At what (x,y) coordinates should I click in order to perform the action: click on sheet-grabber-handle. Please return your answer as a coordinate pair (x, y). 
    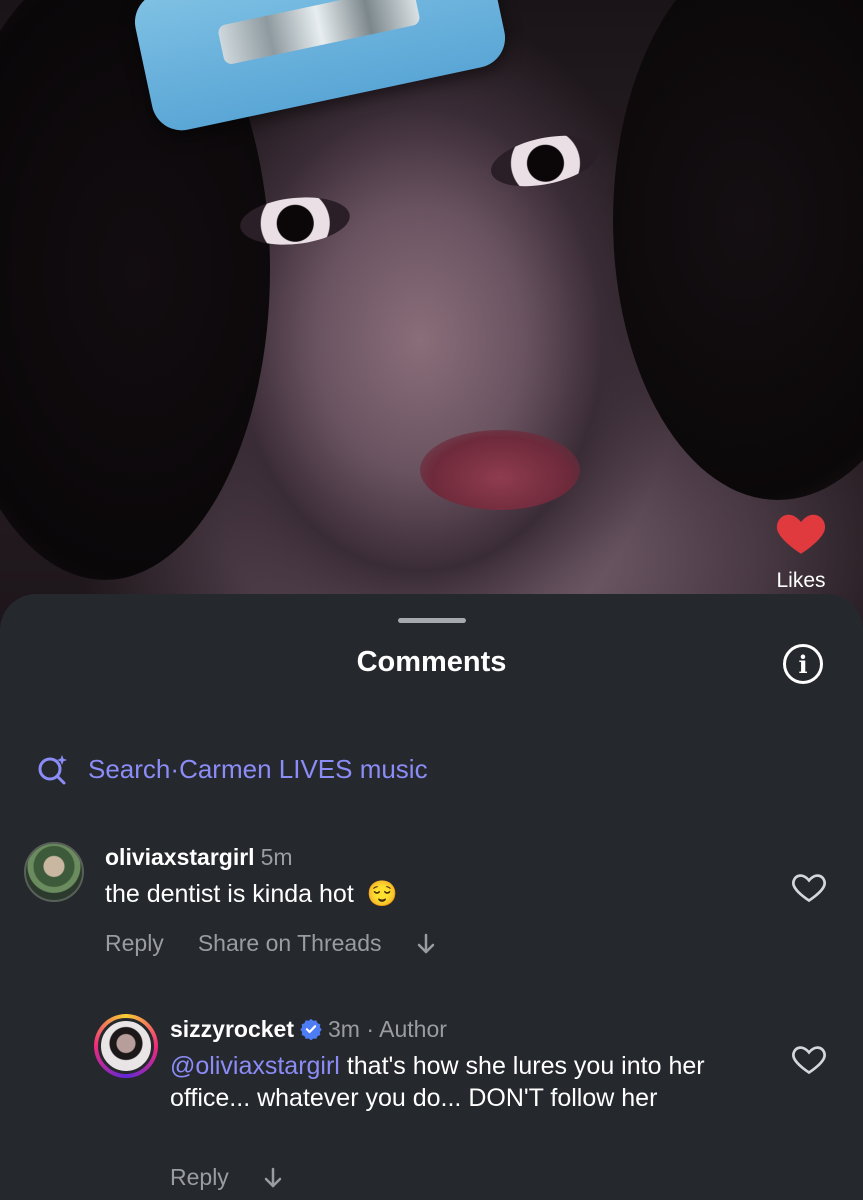
    Looking at the image, I should click on (432, 620).